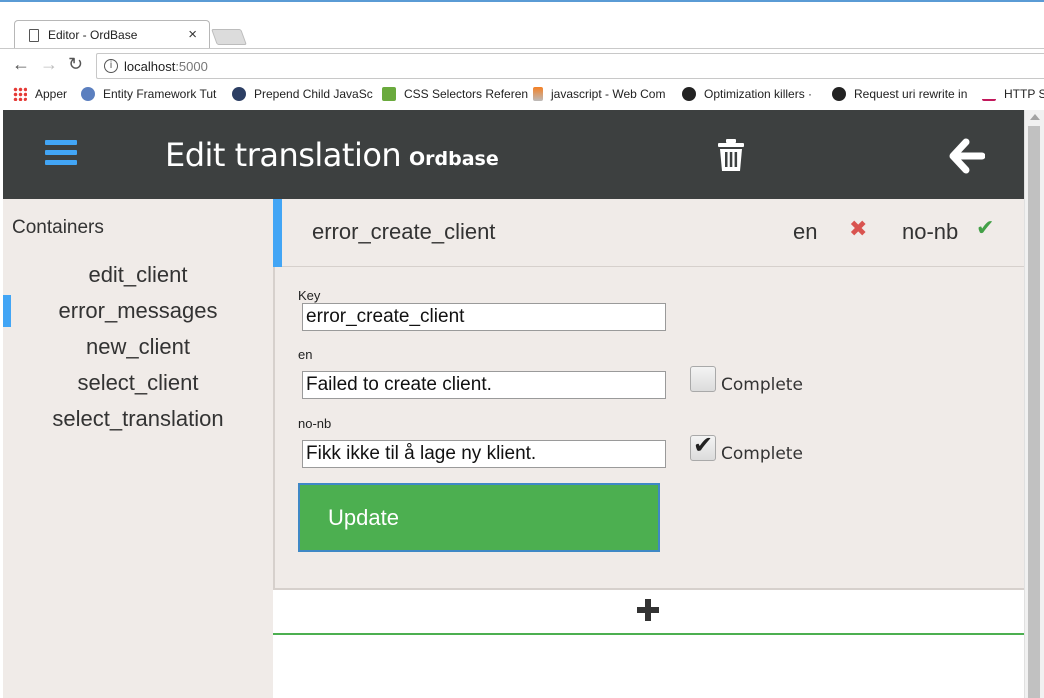 Image resolution: width=1044 pixels, height=698 pixels. Describe the element at coordinates (277, 233) in the screenshot. I see `active-accent-bar` at that location.